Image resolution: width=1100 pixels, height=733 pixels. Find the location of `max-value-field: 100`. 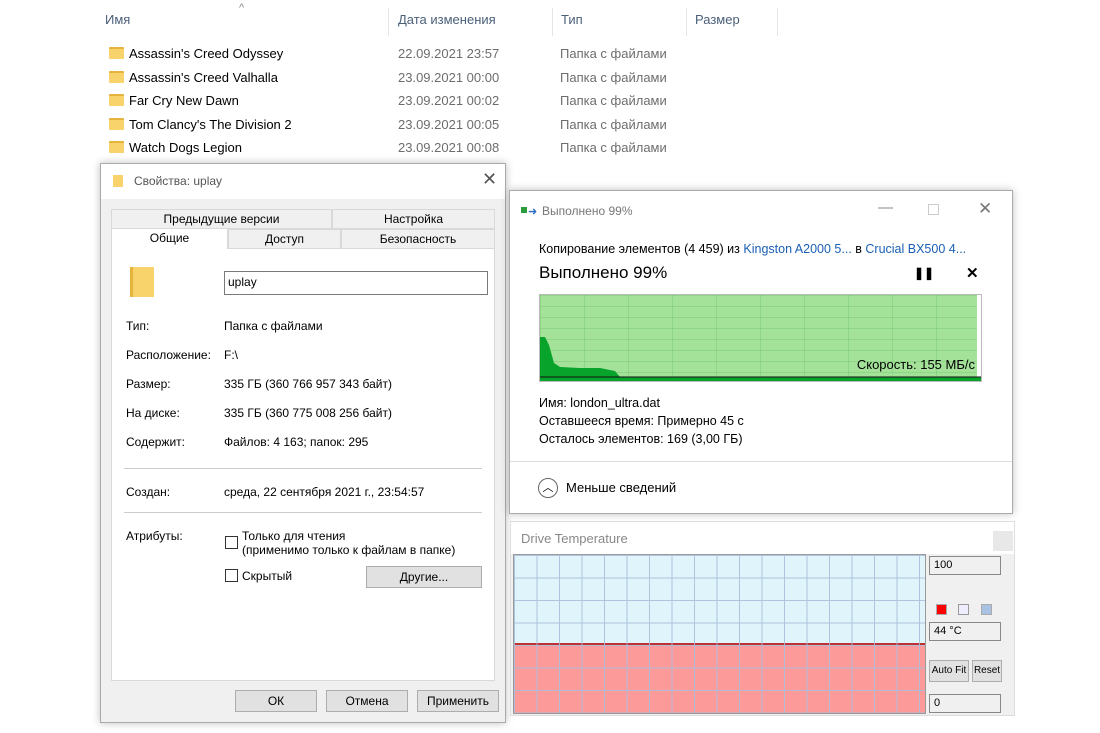

max-value-field: 100 is located at coordinates (965, 565).